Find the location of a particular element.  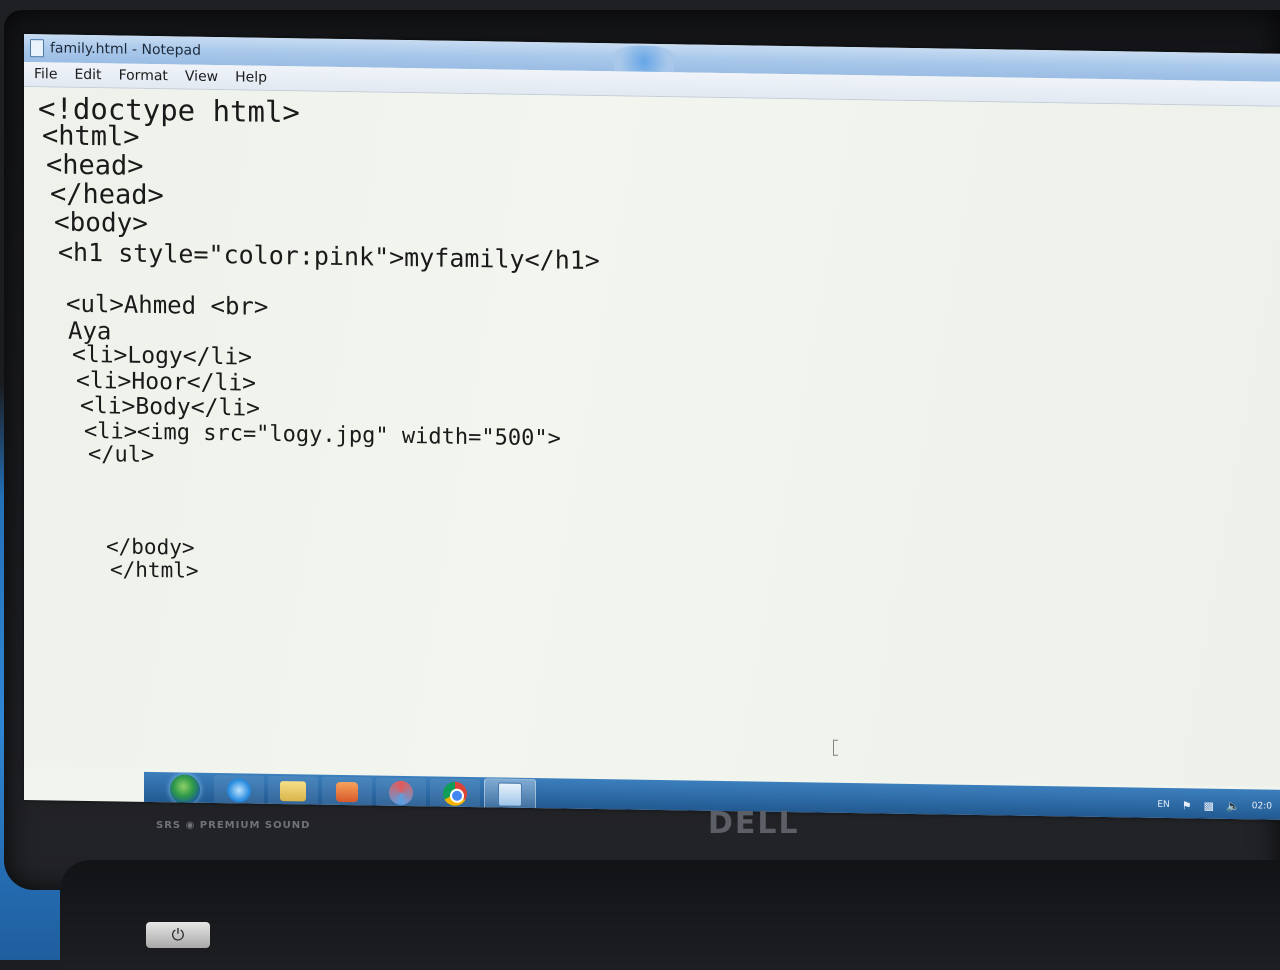

flag-icon: ⚑ is located at coordinates (1187, 805).